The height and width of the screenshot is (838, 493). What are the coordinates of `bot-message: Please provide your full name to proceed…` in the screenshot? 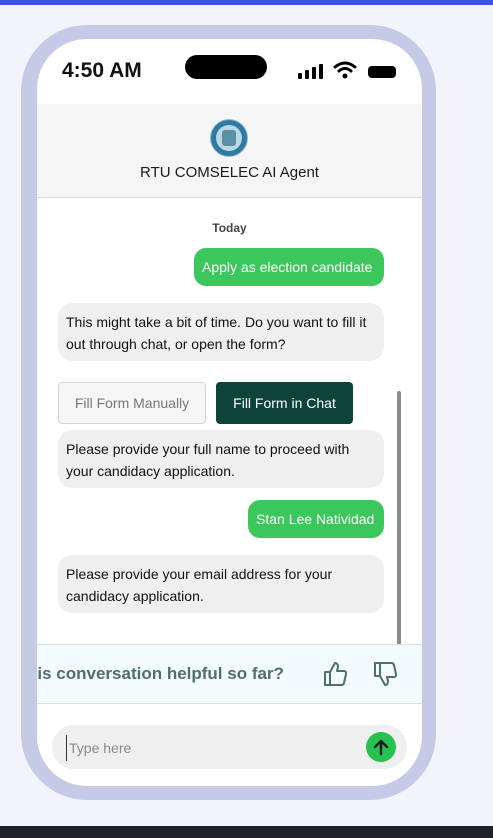 It's located at (221, 459).